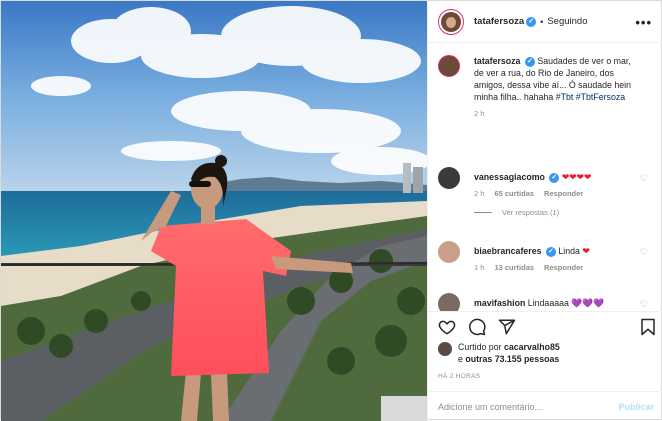  Describe the element at coordinates (509, 177) in the screenshot. I see `commenter-username: vanessagiacomo` at that location.